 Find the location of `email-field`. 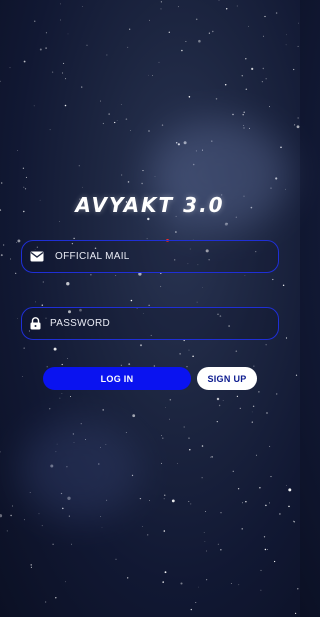

email-field is located at coordinates (150, 256).